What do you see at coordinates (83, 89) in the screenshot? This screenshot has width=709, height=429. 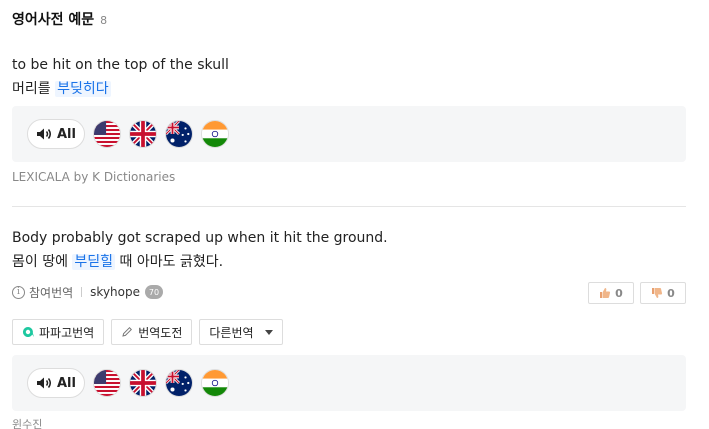 I see `highlighted-word: 부딪히다` at bounding box center [83, 89].